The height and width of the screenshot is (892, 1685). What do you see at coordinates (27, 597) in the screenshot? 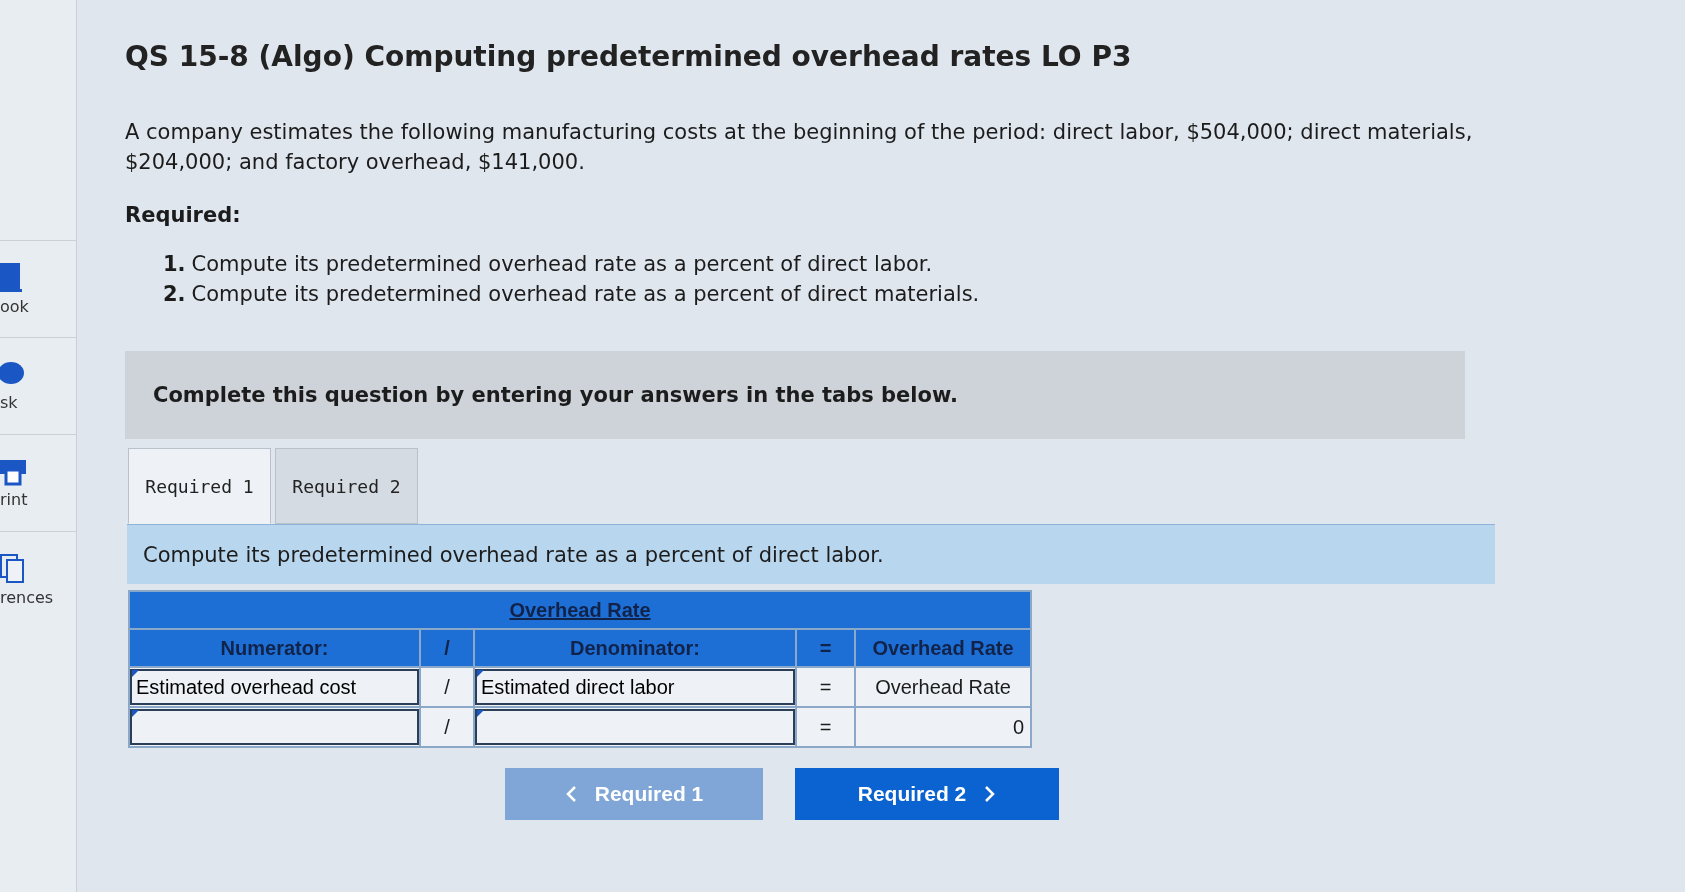
I see `sidebar-label: rences` at bounding box center [27, 597].